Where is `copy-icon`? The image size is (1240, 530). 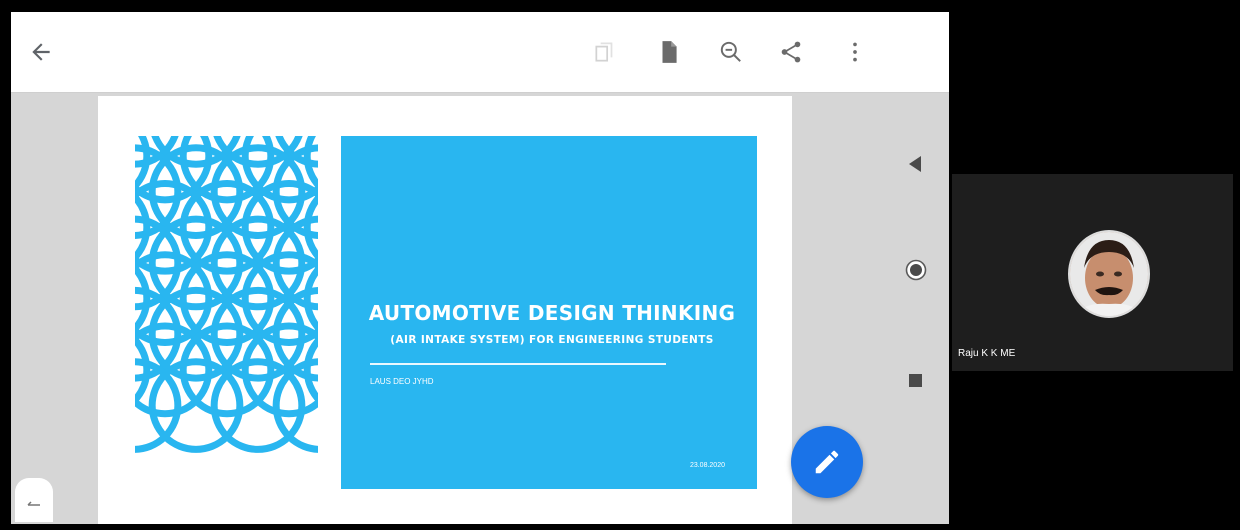
copy-icon is located at coordinates (604, 52).